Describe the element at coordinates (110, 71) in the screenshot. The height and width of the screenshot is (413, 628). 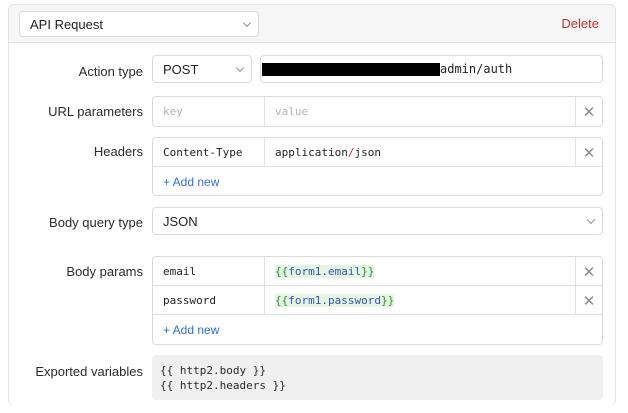
I see `action-type-label: Action type` at that location.